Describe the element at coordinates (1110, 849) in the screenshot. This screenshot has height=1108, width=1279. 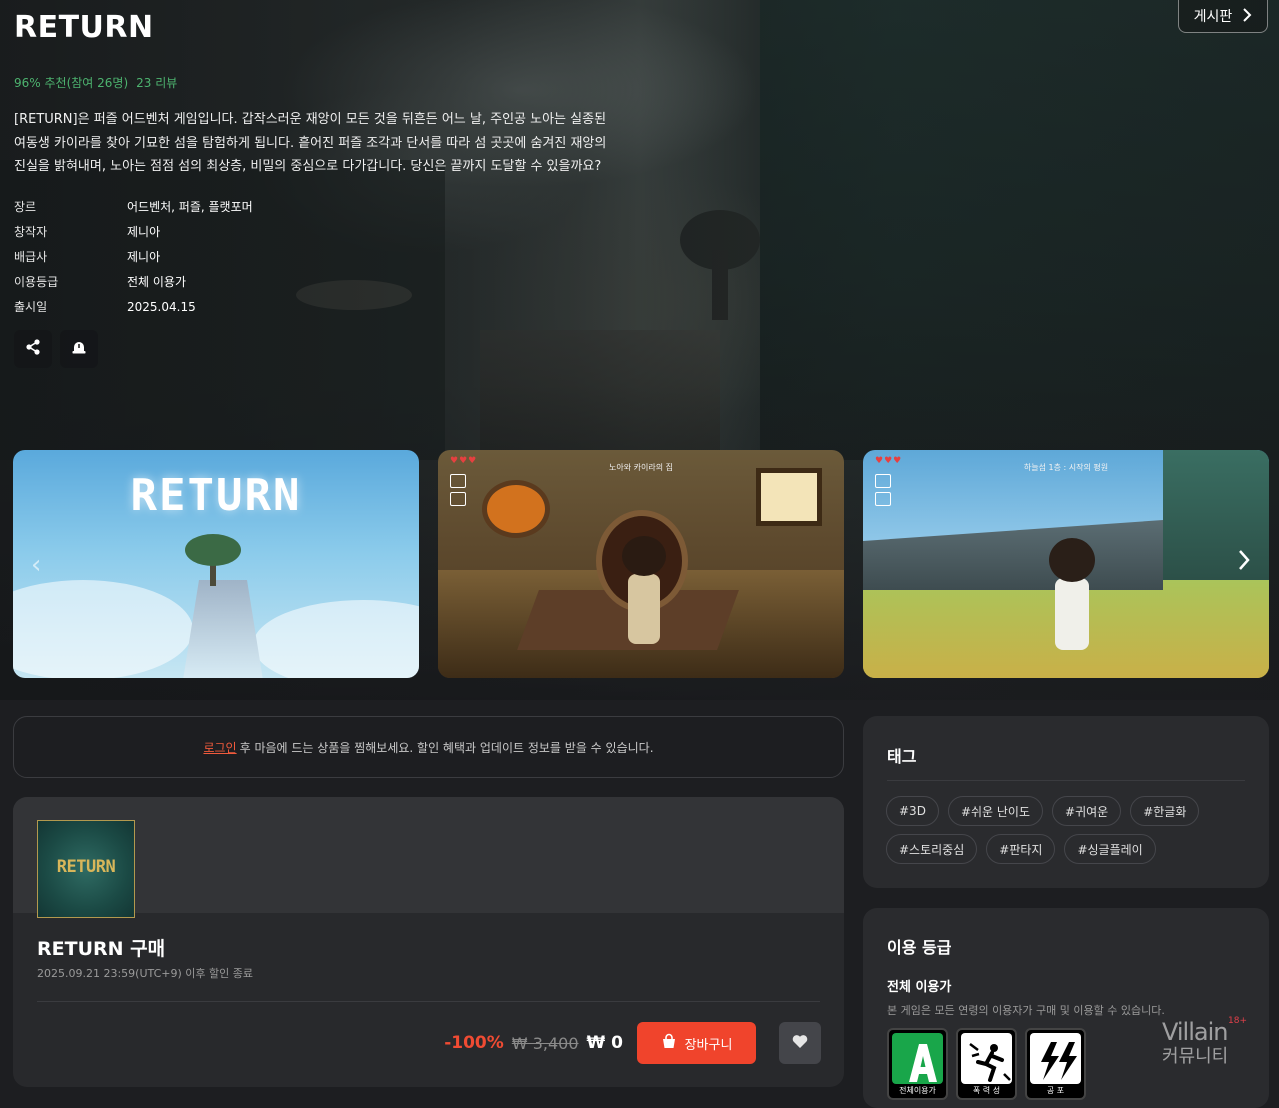
I see `tag-chip: #싱글플레이` at that location.